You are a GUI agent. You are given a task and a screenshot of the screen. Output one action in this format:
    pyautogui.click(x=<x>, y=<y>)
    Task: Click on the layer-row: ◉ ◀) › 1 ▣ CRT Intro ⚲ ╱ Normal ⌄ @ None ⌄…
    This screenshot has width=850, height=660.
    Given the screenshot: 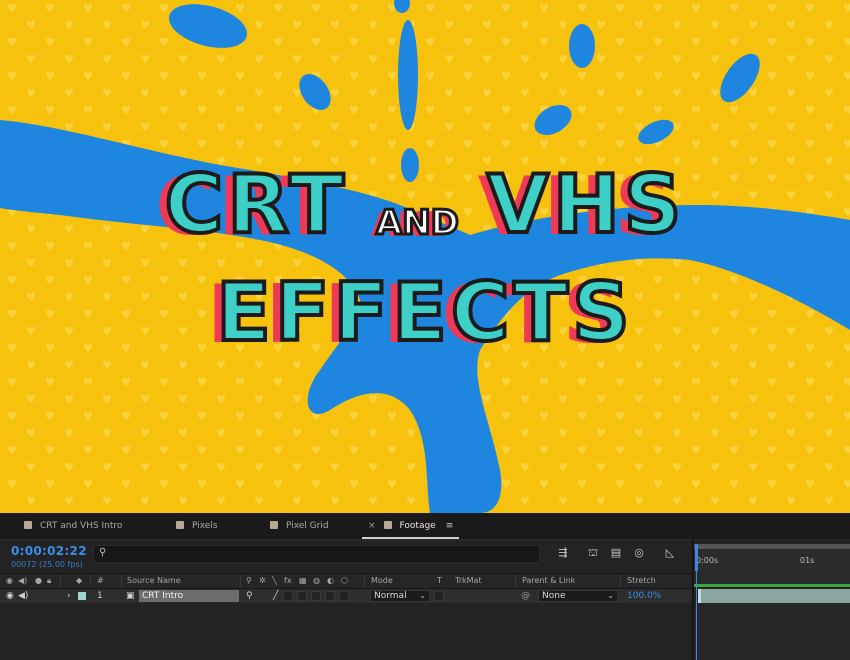 What is the action you would take?
    pyautogui.click(x=346, y=596)
    